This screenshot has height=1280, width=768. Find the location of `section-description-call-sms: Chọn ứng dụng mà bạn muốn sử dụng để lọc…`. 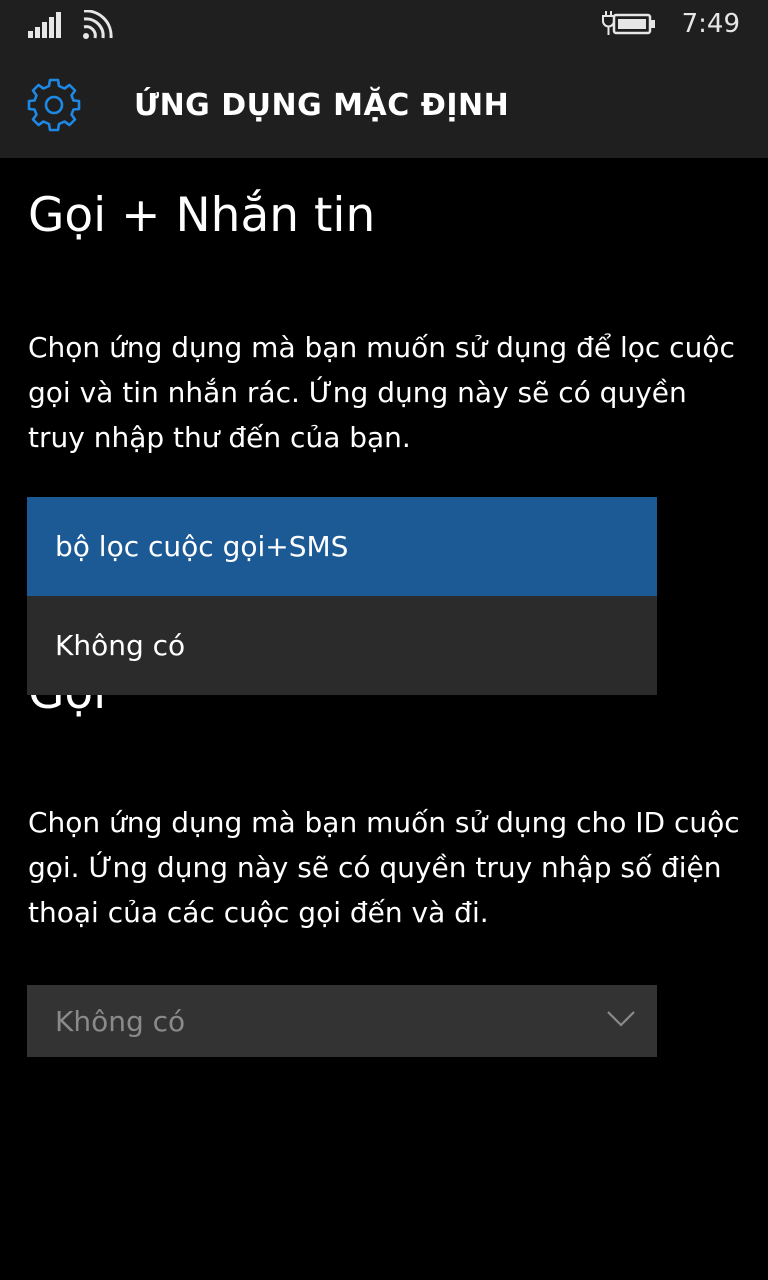

section-description-call-sms: Chọn ứng dụng mà bạn muốn sử dụng để lọc… is located at coordinates (381, 392).